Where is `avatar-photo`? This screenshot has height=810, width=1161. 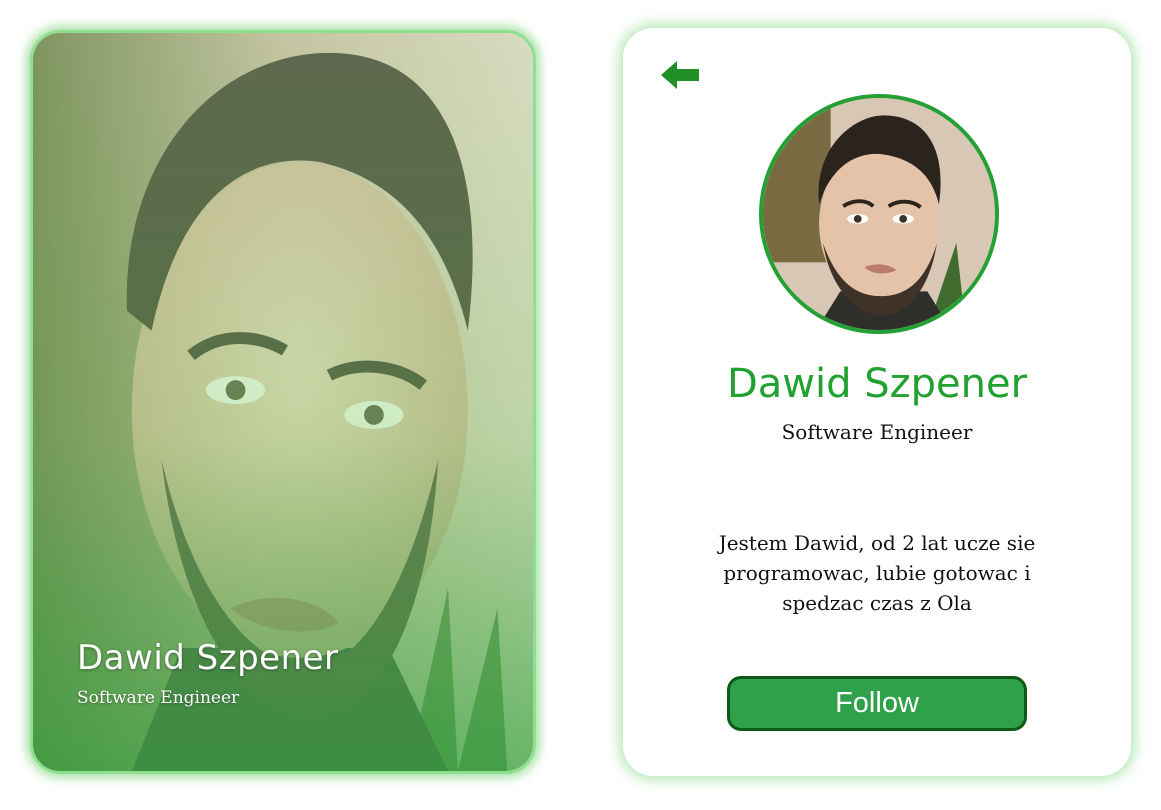
avatar-photo is located at coordinates (879, 214).